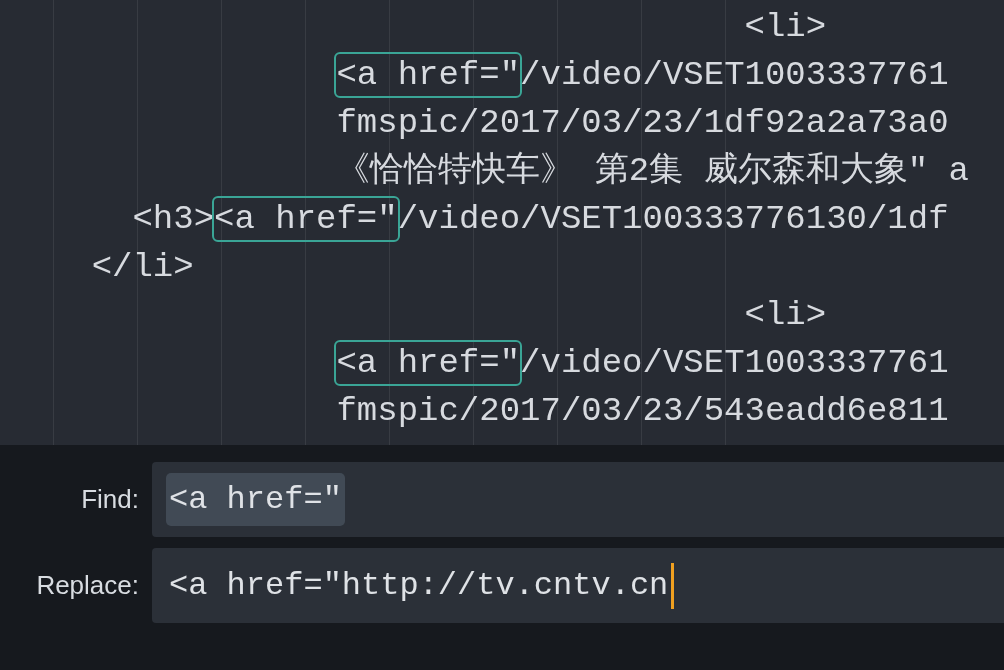  What do you see at coordinates (578, 499) in the screenshot?
I see `input-field: <a href="` at bounding box center [578, 499].